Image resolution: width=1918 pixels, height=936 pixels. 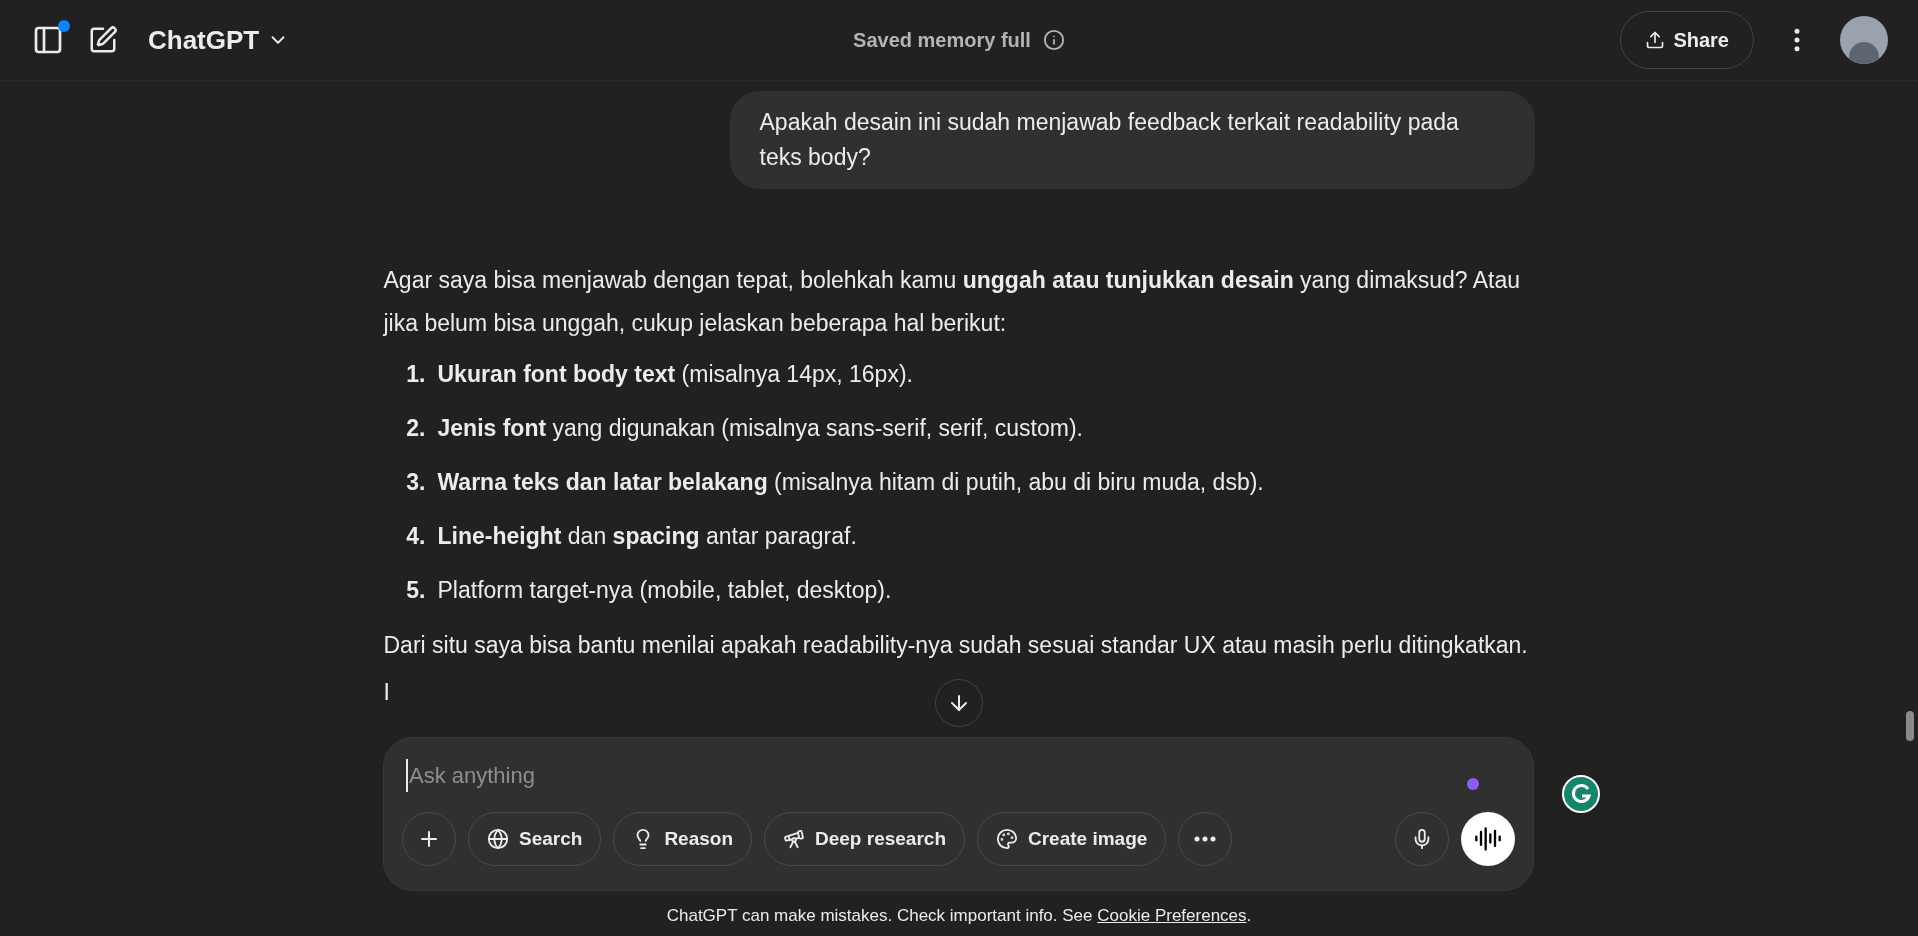 I want to click on grammar-assistant-icon, so click(x=1581, y=794).